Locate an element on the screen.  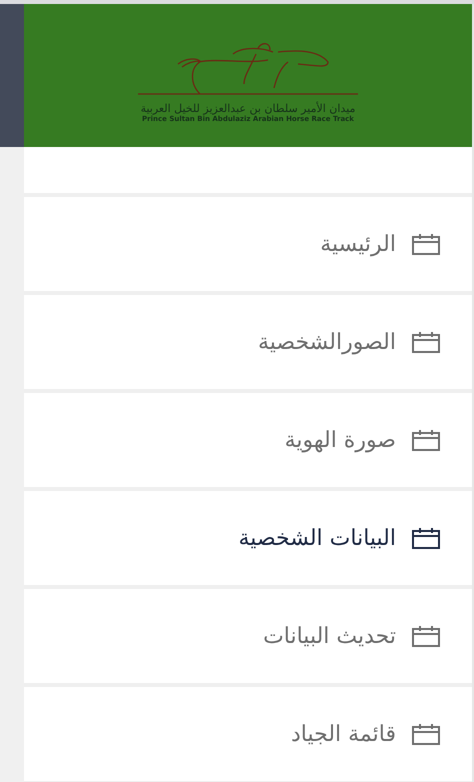
menu-item: قائمة الجياد is located at coordinates (248, 734).